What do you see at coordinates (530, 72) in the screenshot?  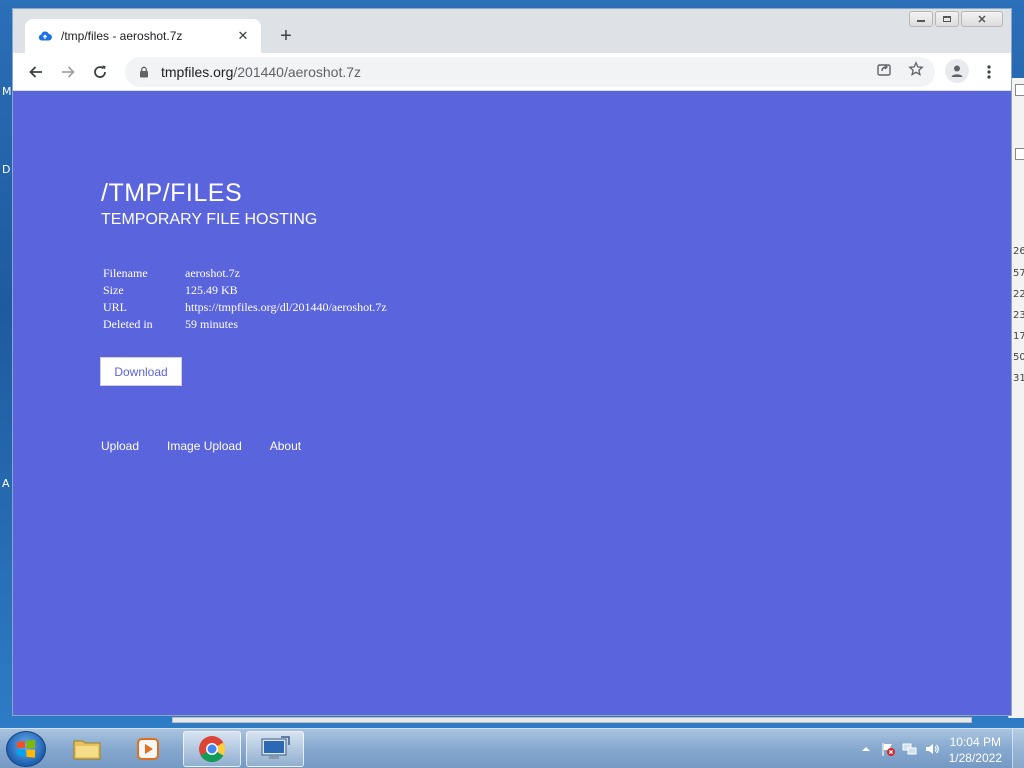 I see `address-bar: tmpfiles.org/201440/aeroshot.7z` at bounding box center [530, 72].